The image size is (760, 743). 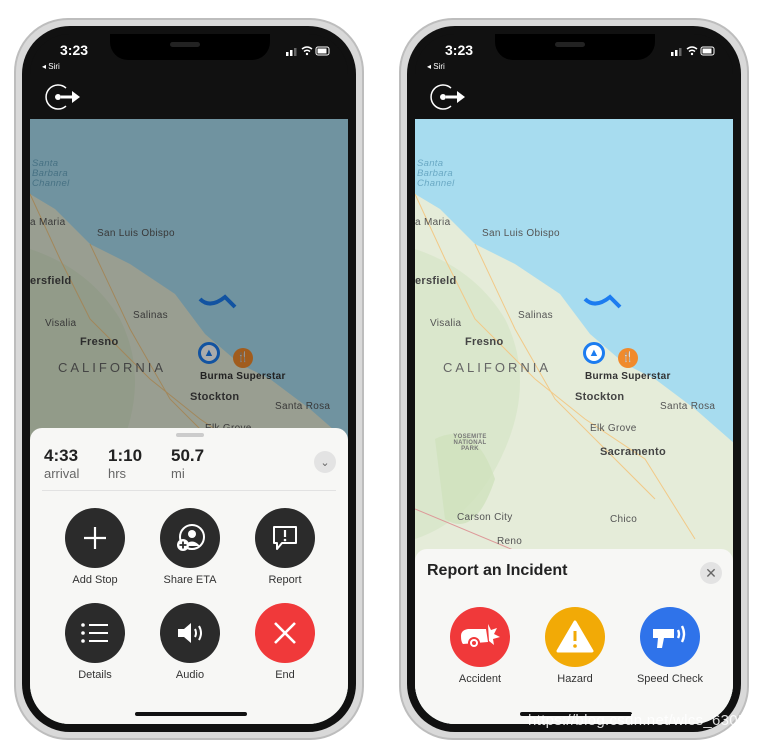 What do you see at coordinates (669, 636) in the screenshot?
I see `speed-camera-icon` at bounding box center [669, 636].